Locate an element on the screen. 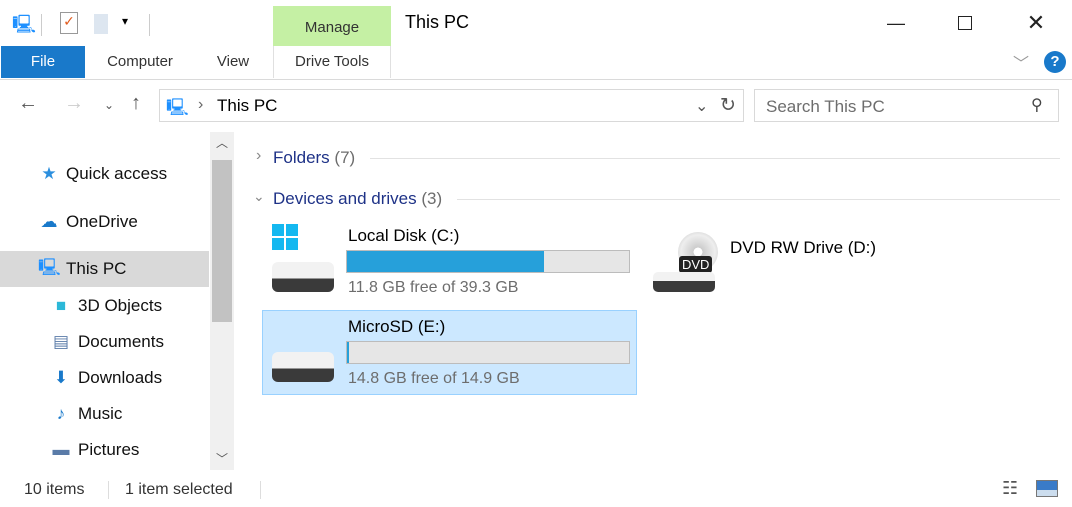 Image resolution: width=1072 pixels, height=507 pixels. tab-file: File is located at coordinates (43, 62).